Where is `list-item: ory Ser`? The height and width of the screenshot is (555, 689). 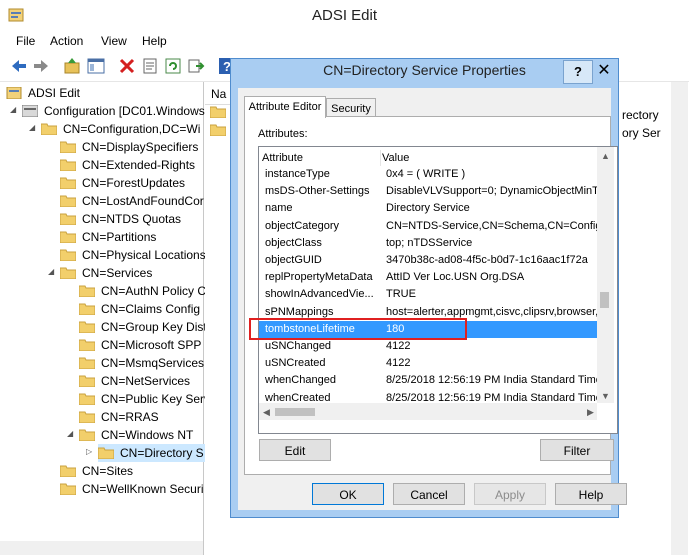 list-item: ory Ser is located at coordinates (641, 133).